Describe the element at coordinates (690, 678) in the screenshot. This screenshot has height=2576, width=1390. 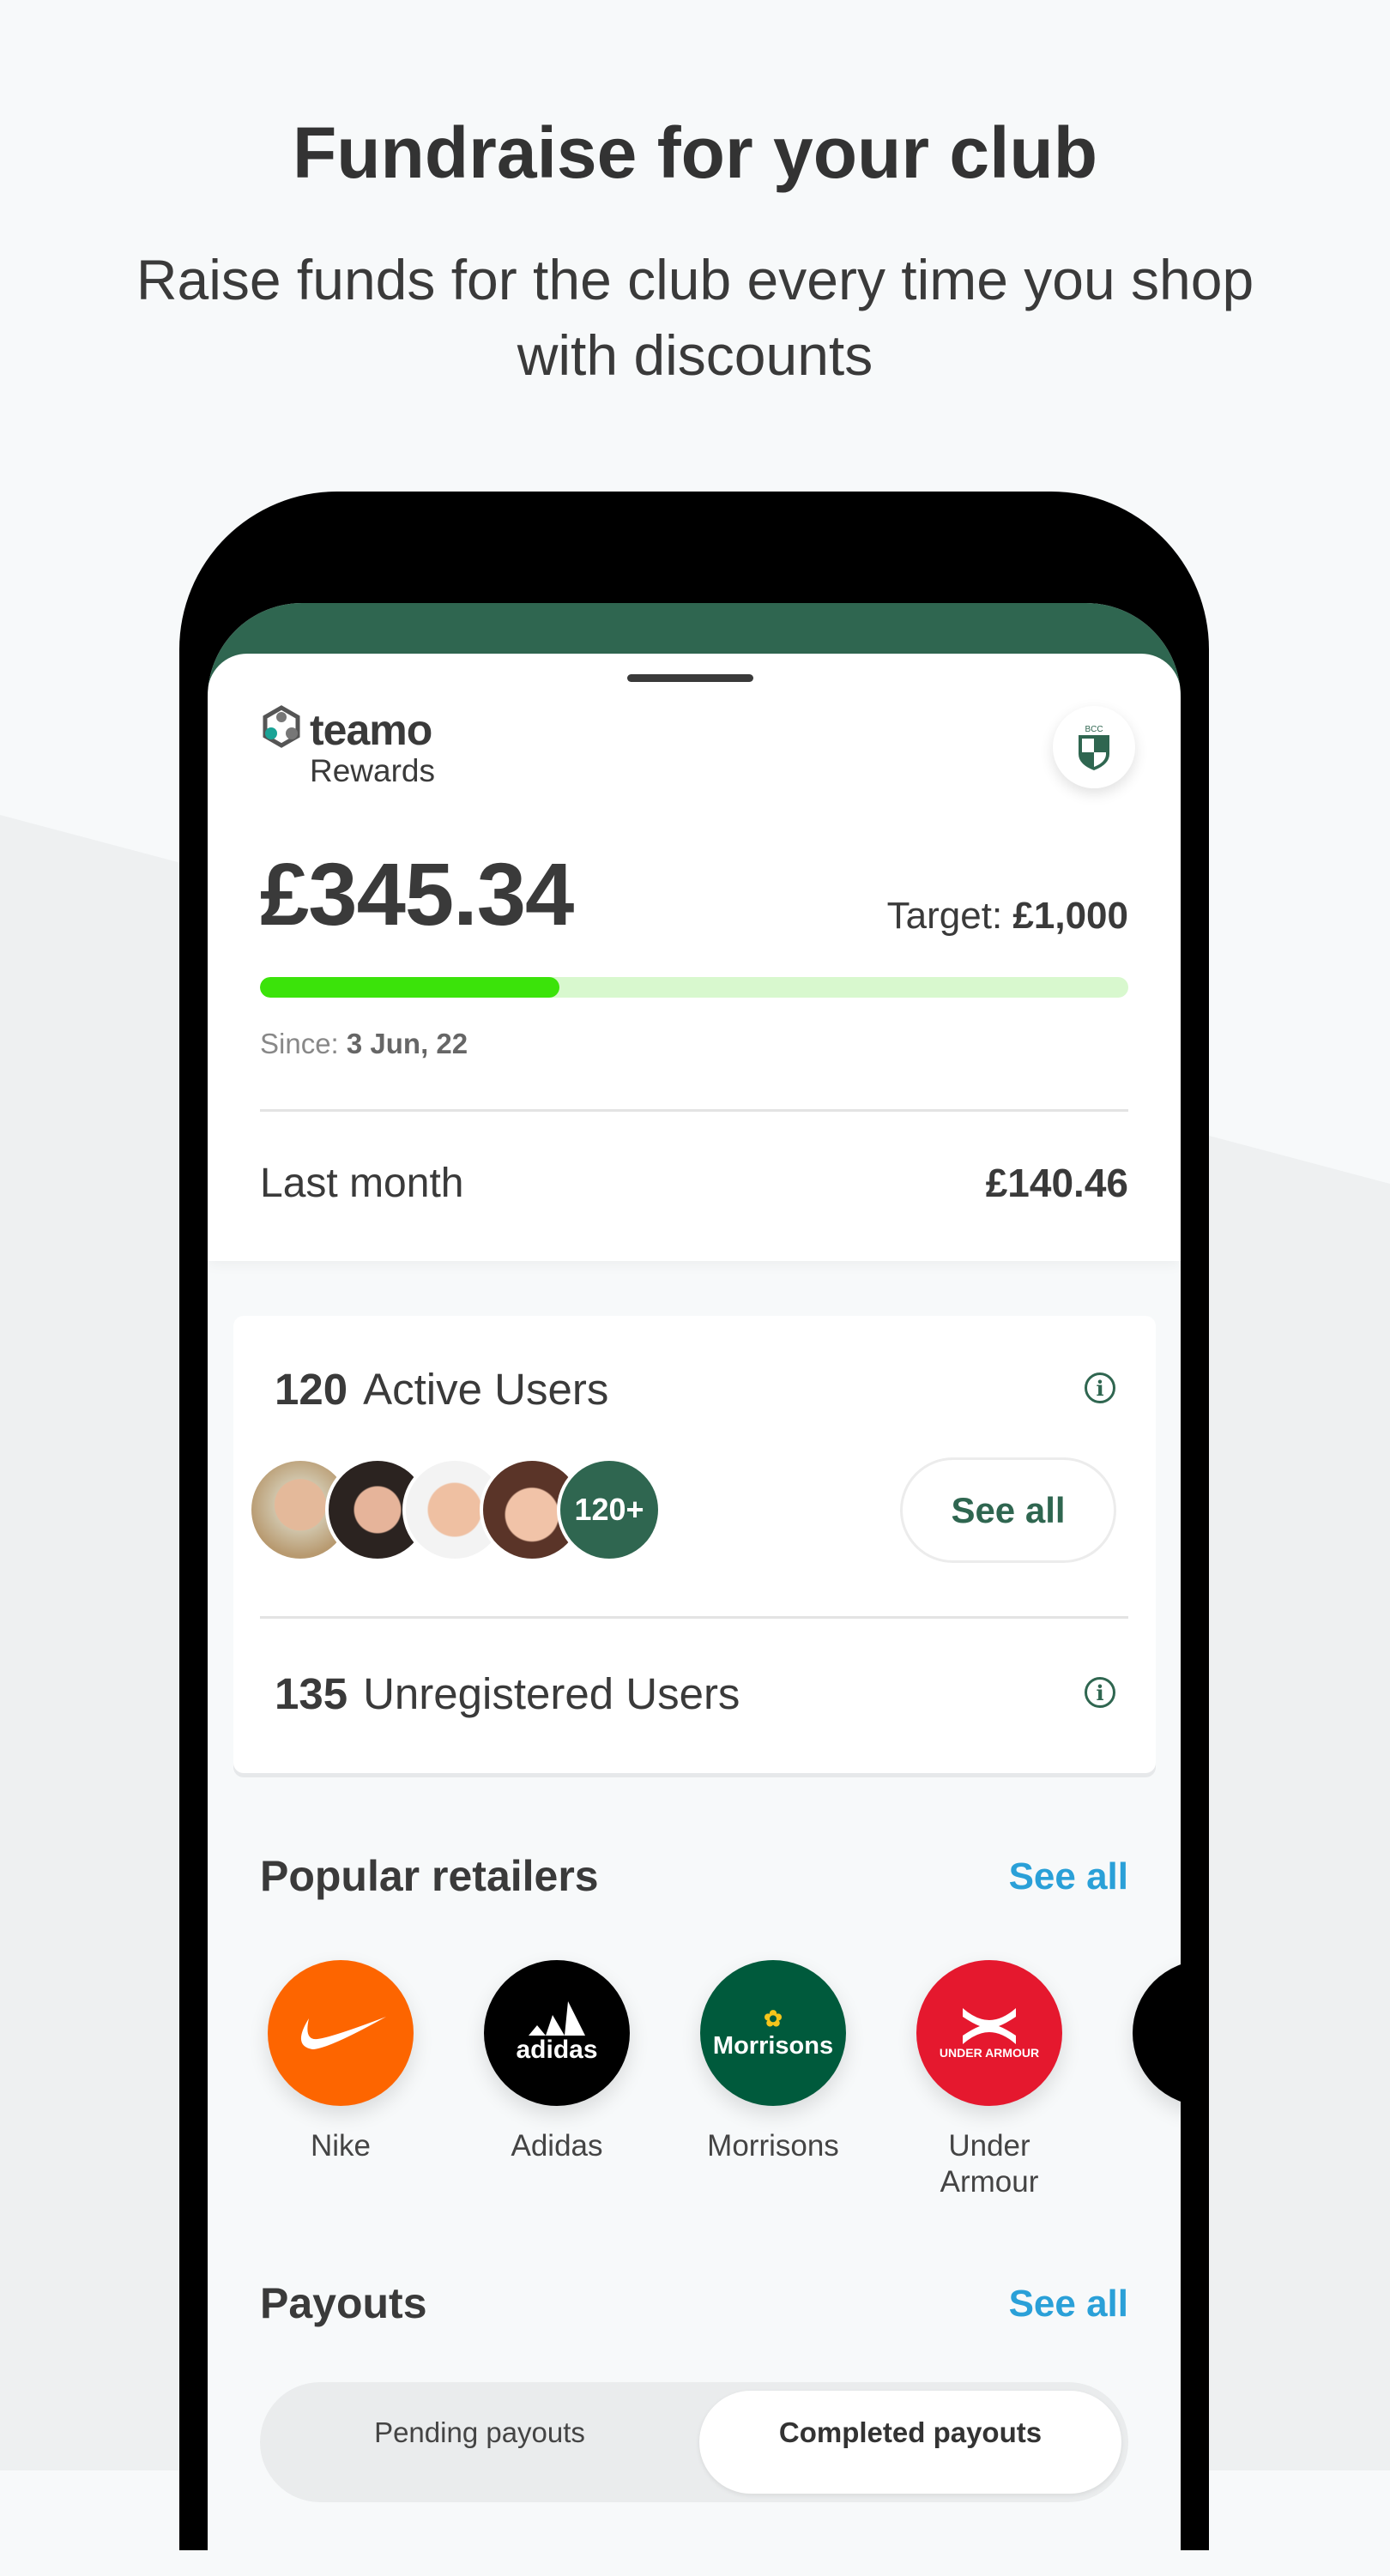
I see `drag-handle` at that location.